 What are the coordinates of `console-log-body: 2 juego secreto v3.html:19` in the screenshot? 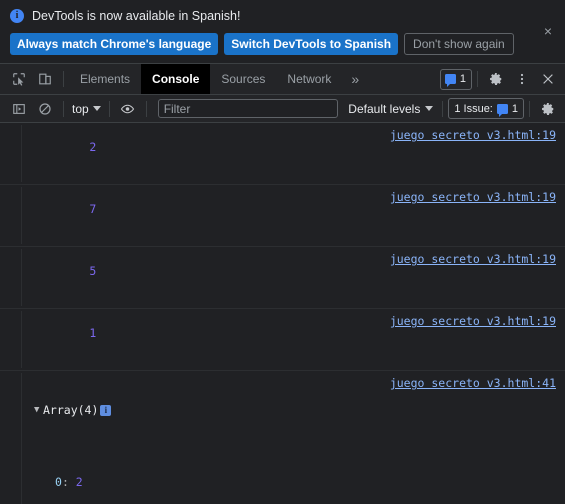 It's located at (293, 153).